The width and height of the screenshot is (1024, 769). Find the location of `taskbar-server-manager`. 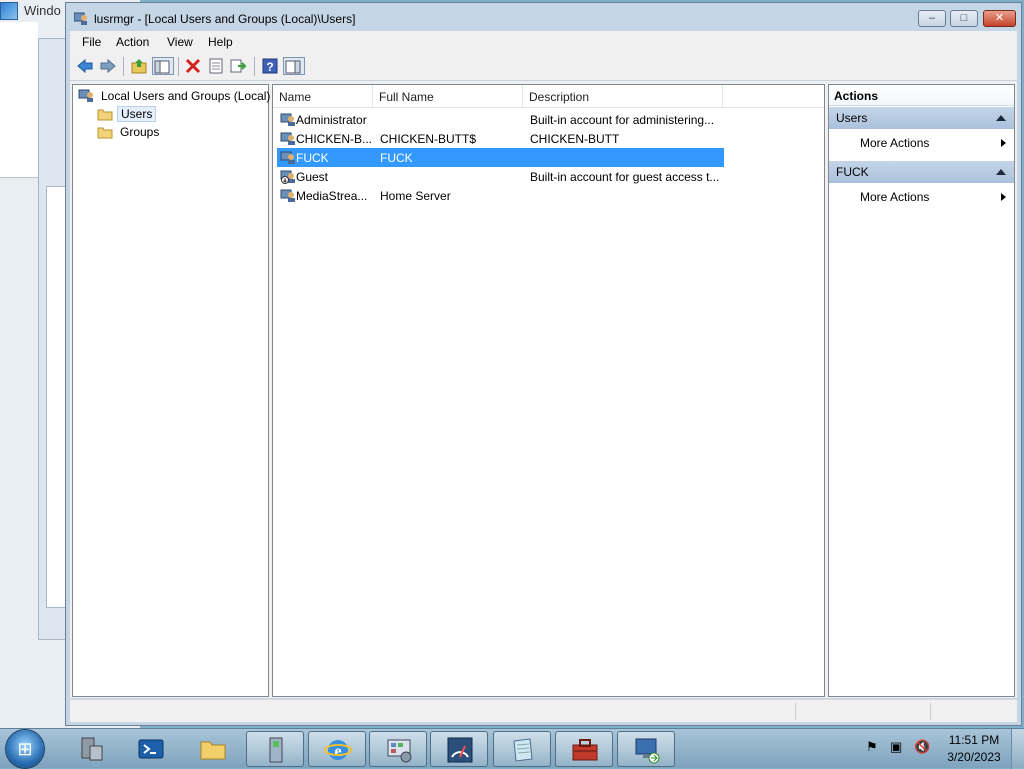

taskbar-server-manager is located at coordinates (91, 749).